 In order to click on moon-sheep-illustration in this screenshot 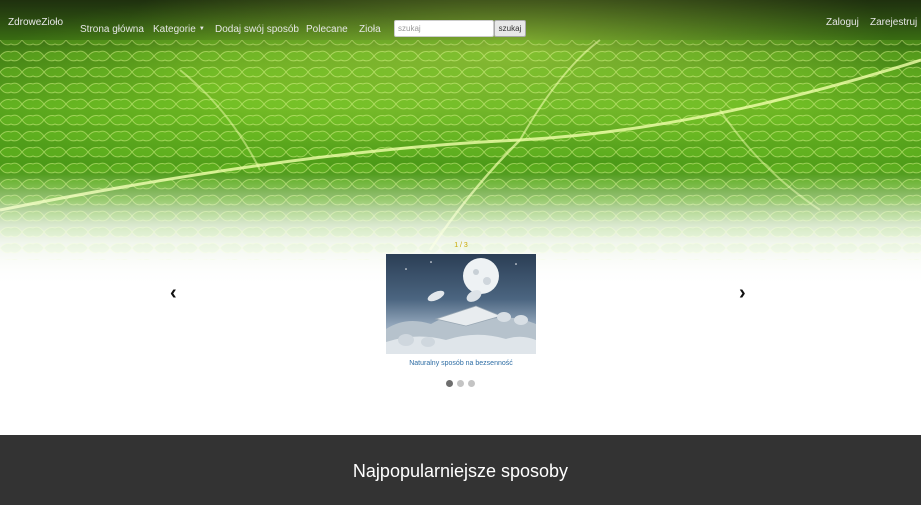, I will do `click(461, 306)`.